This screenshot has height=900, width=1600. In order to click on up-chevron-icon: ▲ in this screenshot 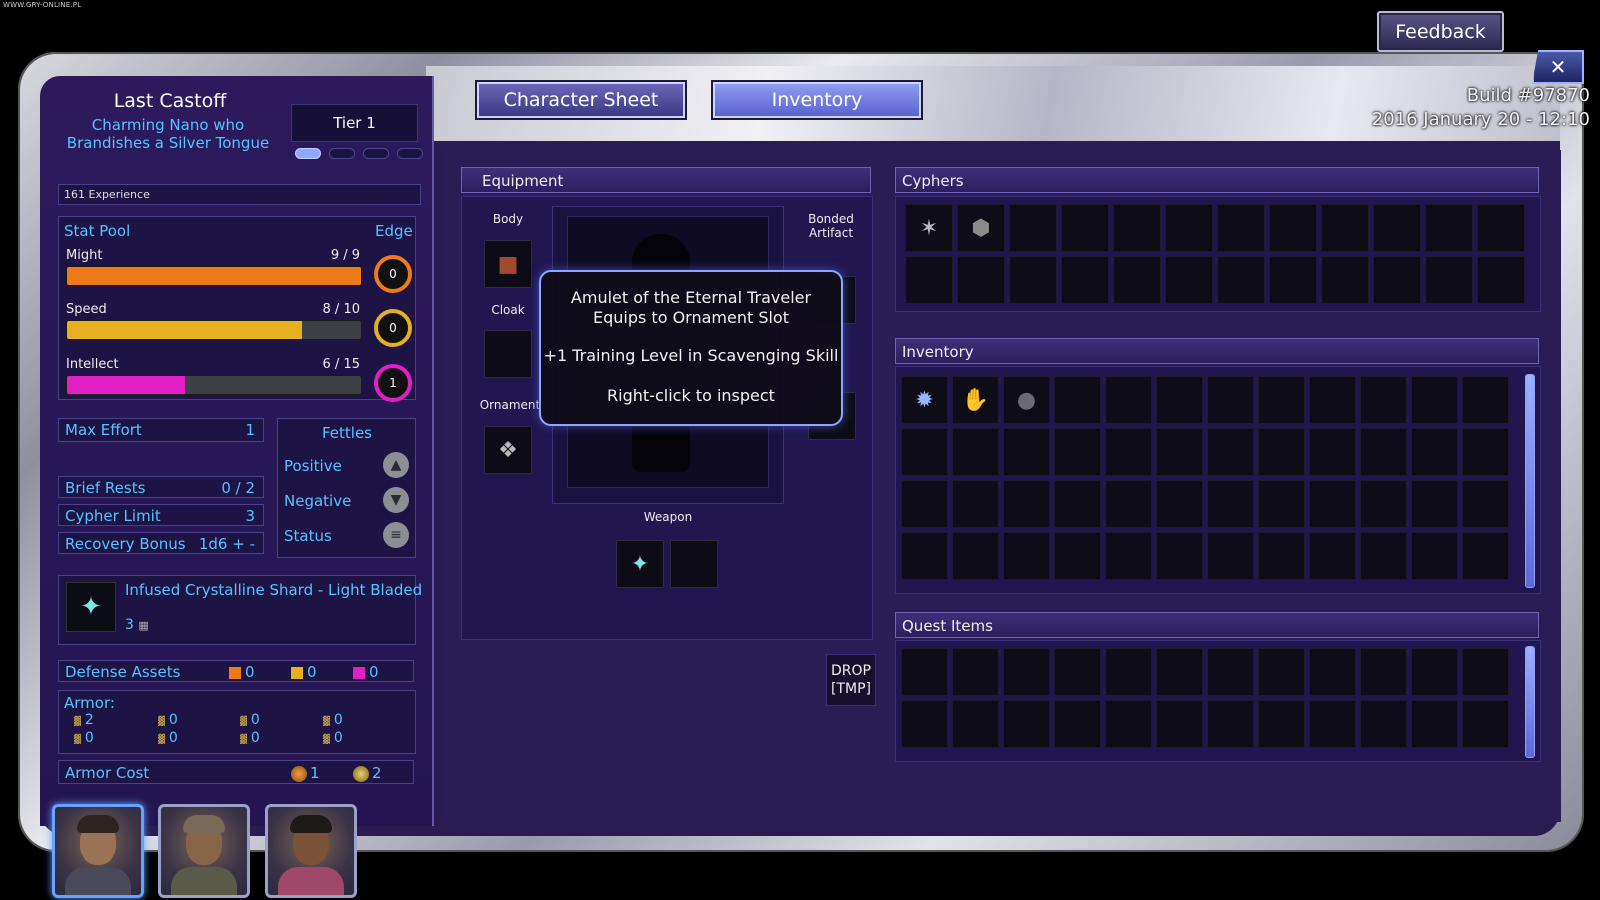, I will do `click(396, 465)`.